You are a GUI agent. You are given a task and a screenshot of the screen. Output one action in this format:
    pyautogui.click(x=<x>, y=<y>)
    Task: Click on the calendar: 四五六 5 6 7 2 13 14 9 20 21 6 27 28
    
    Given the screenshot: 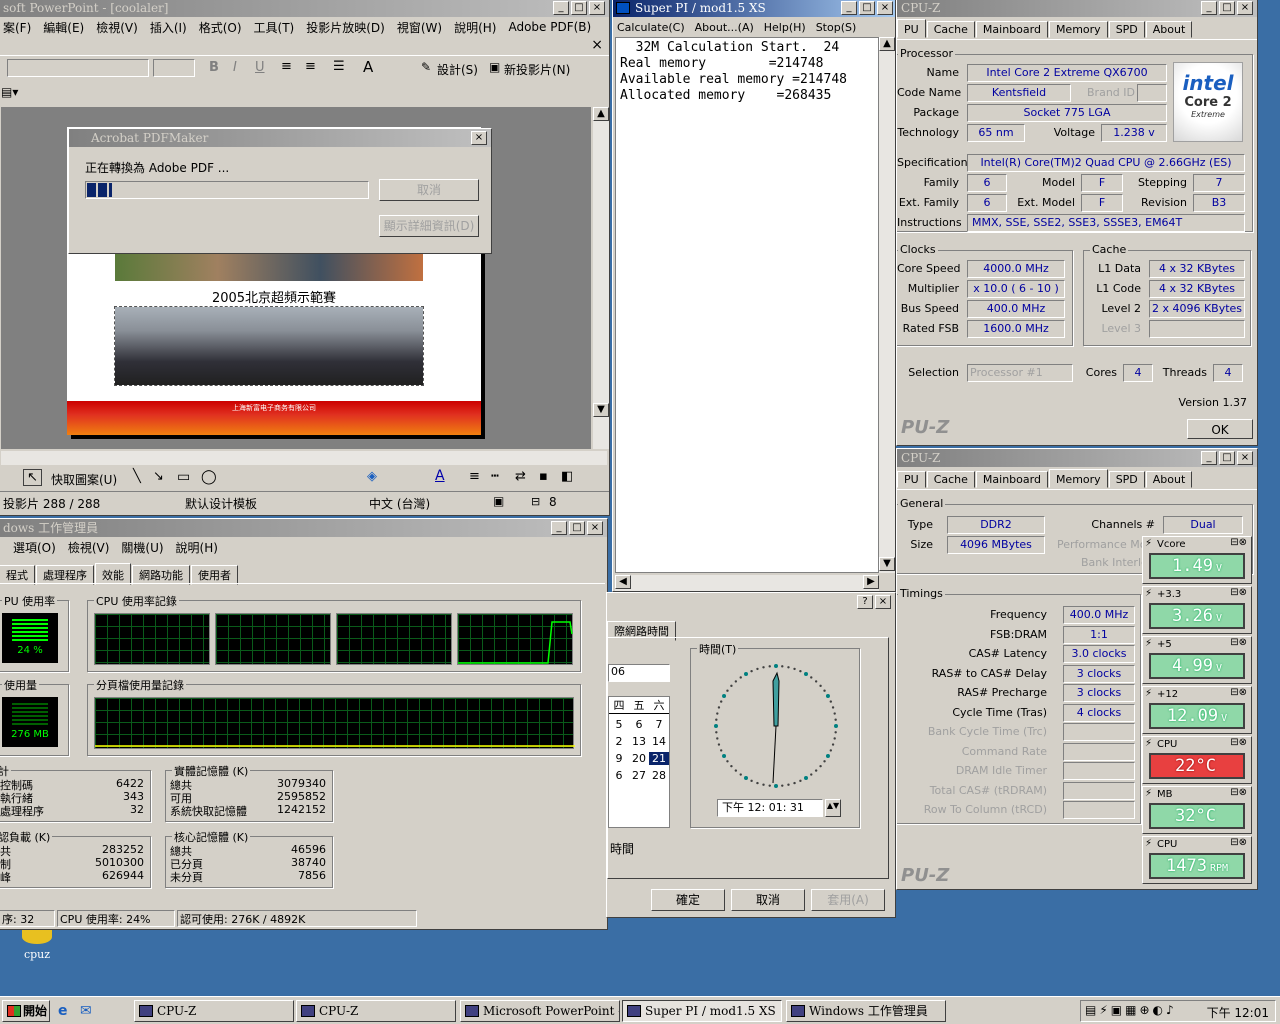 What is the action you would take?
    pyautogui.click(x=639, y=762)
    